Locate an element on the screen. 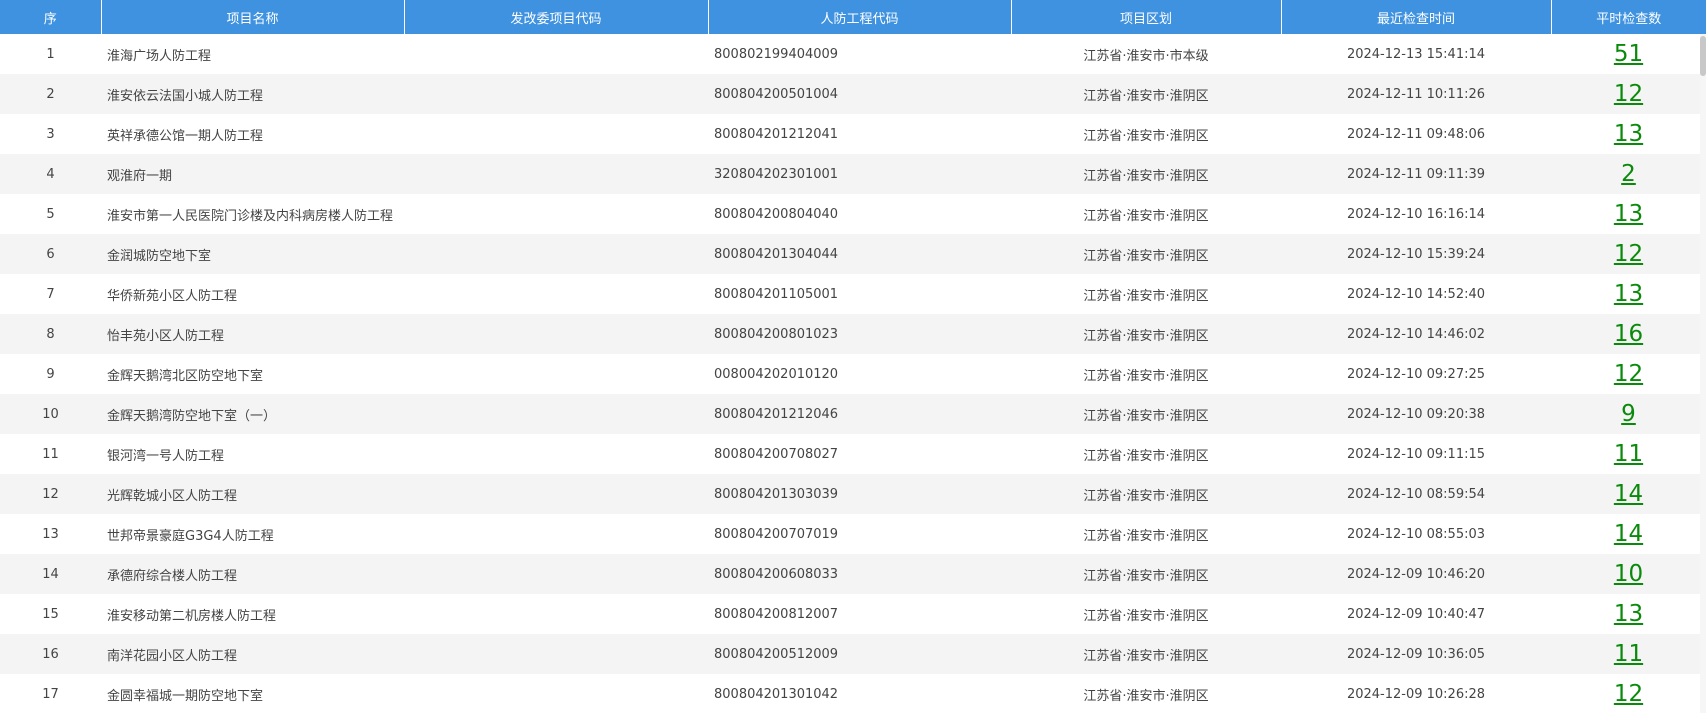  inspection-count-cell: 10 is located at coordinates (1628, 574).